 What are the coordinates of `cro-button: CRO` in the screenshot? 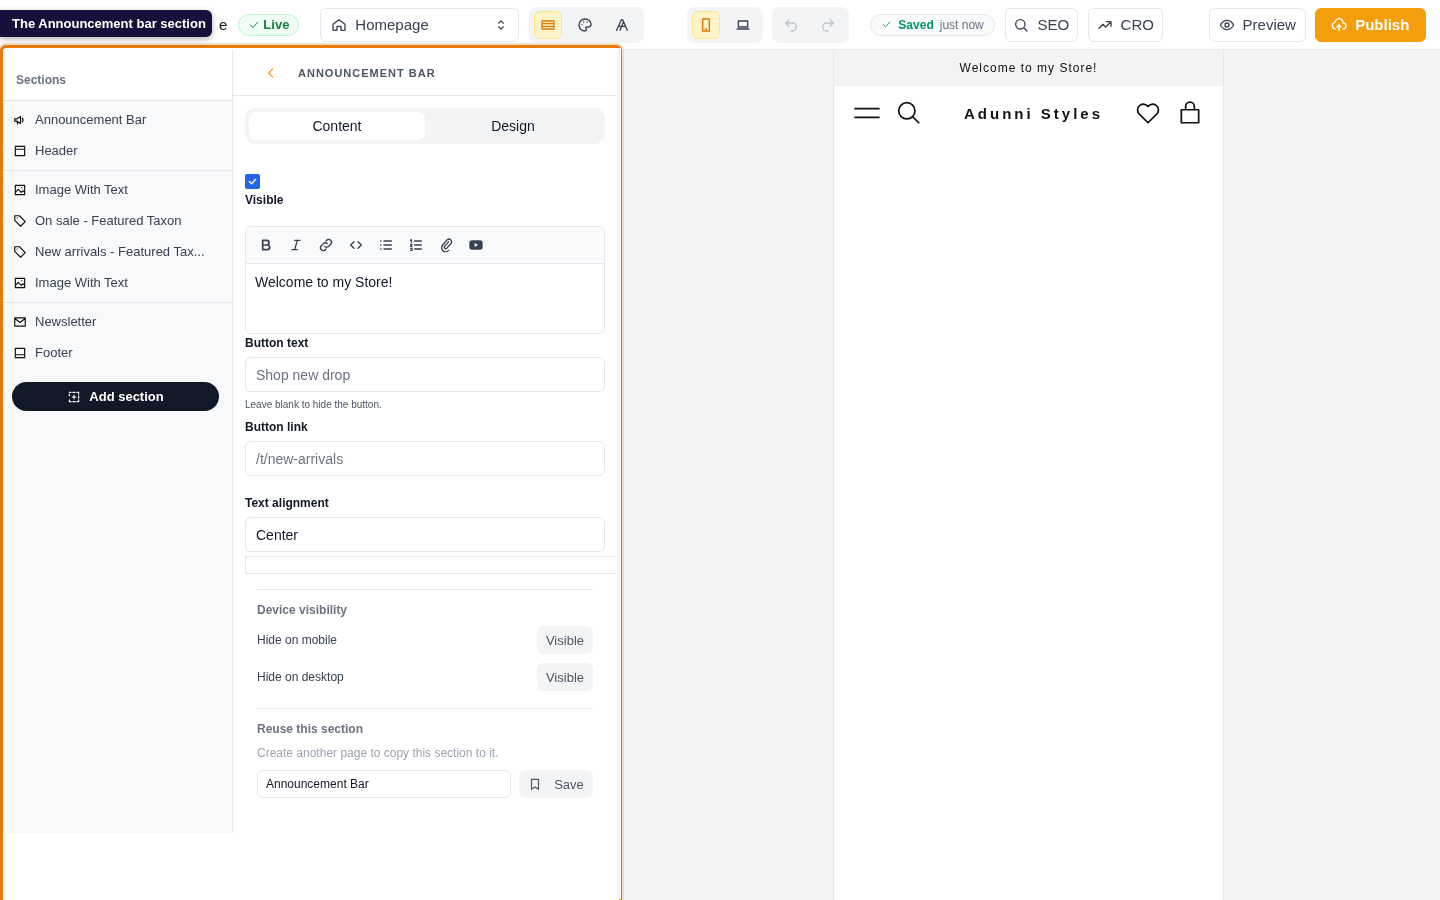 It's located at (1125, 24).